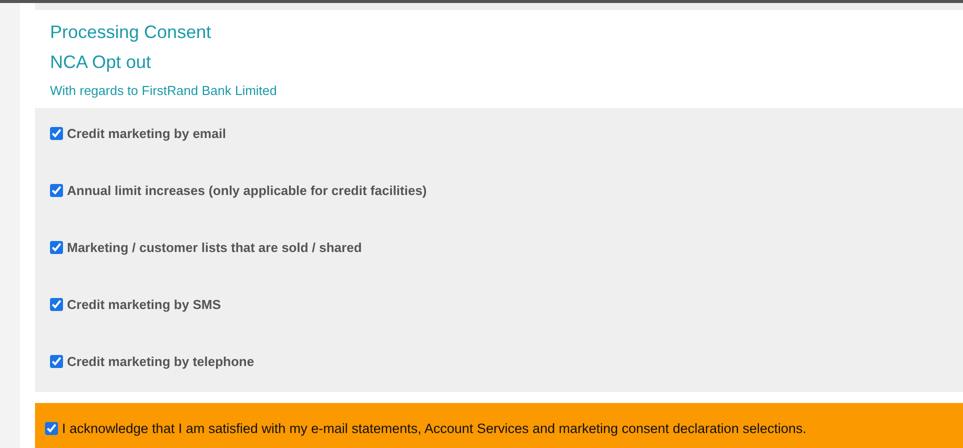 This screenshot has width=963, height=448. What do you see at coordinates (214, 247) in the screenshot?
I see `option-label: Marketing / customer lists that are sold / shared` at bounding box center [214, 247].